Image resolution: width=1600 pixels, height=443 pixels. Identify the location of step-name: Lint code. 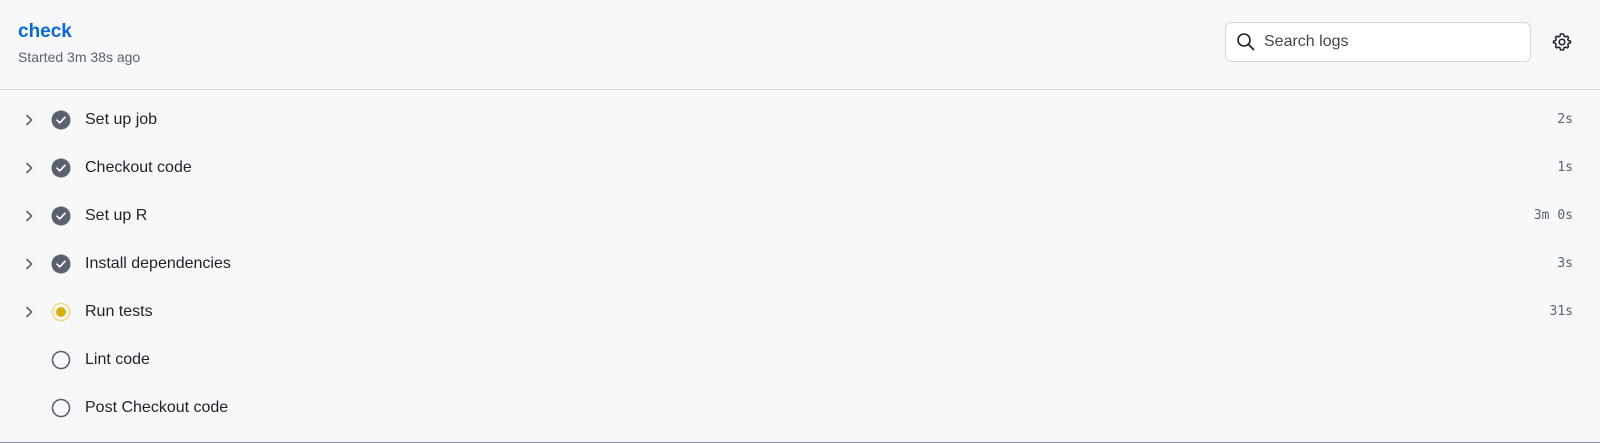
(117, 359).